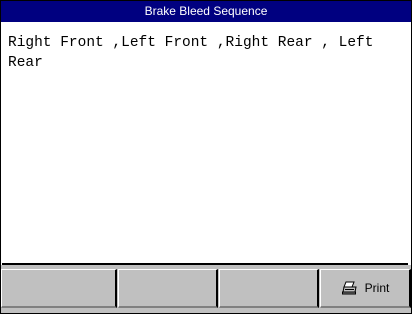  I want to click on print-button: Print, so click(365, 288).